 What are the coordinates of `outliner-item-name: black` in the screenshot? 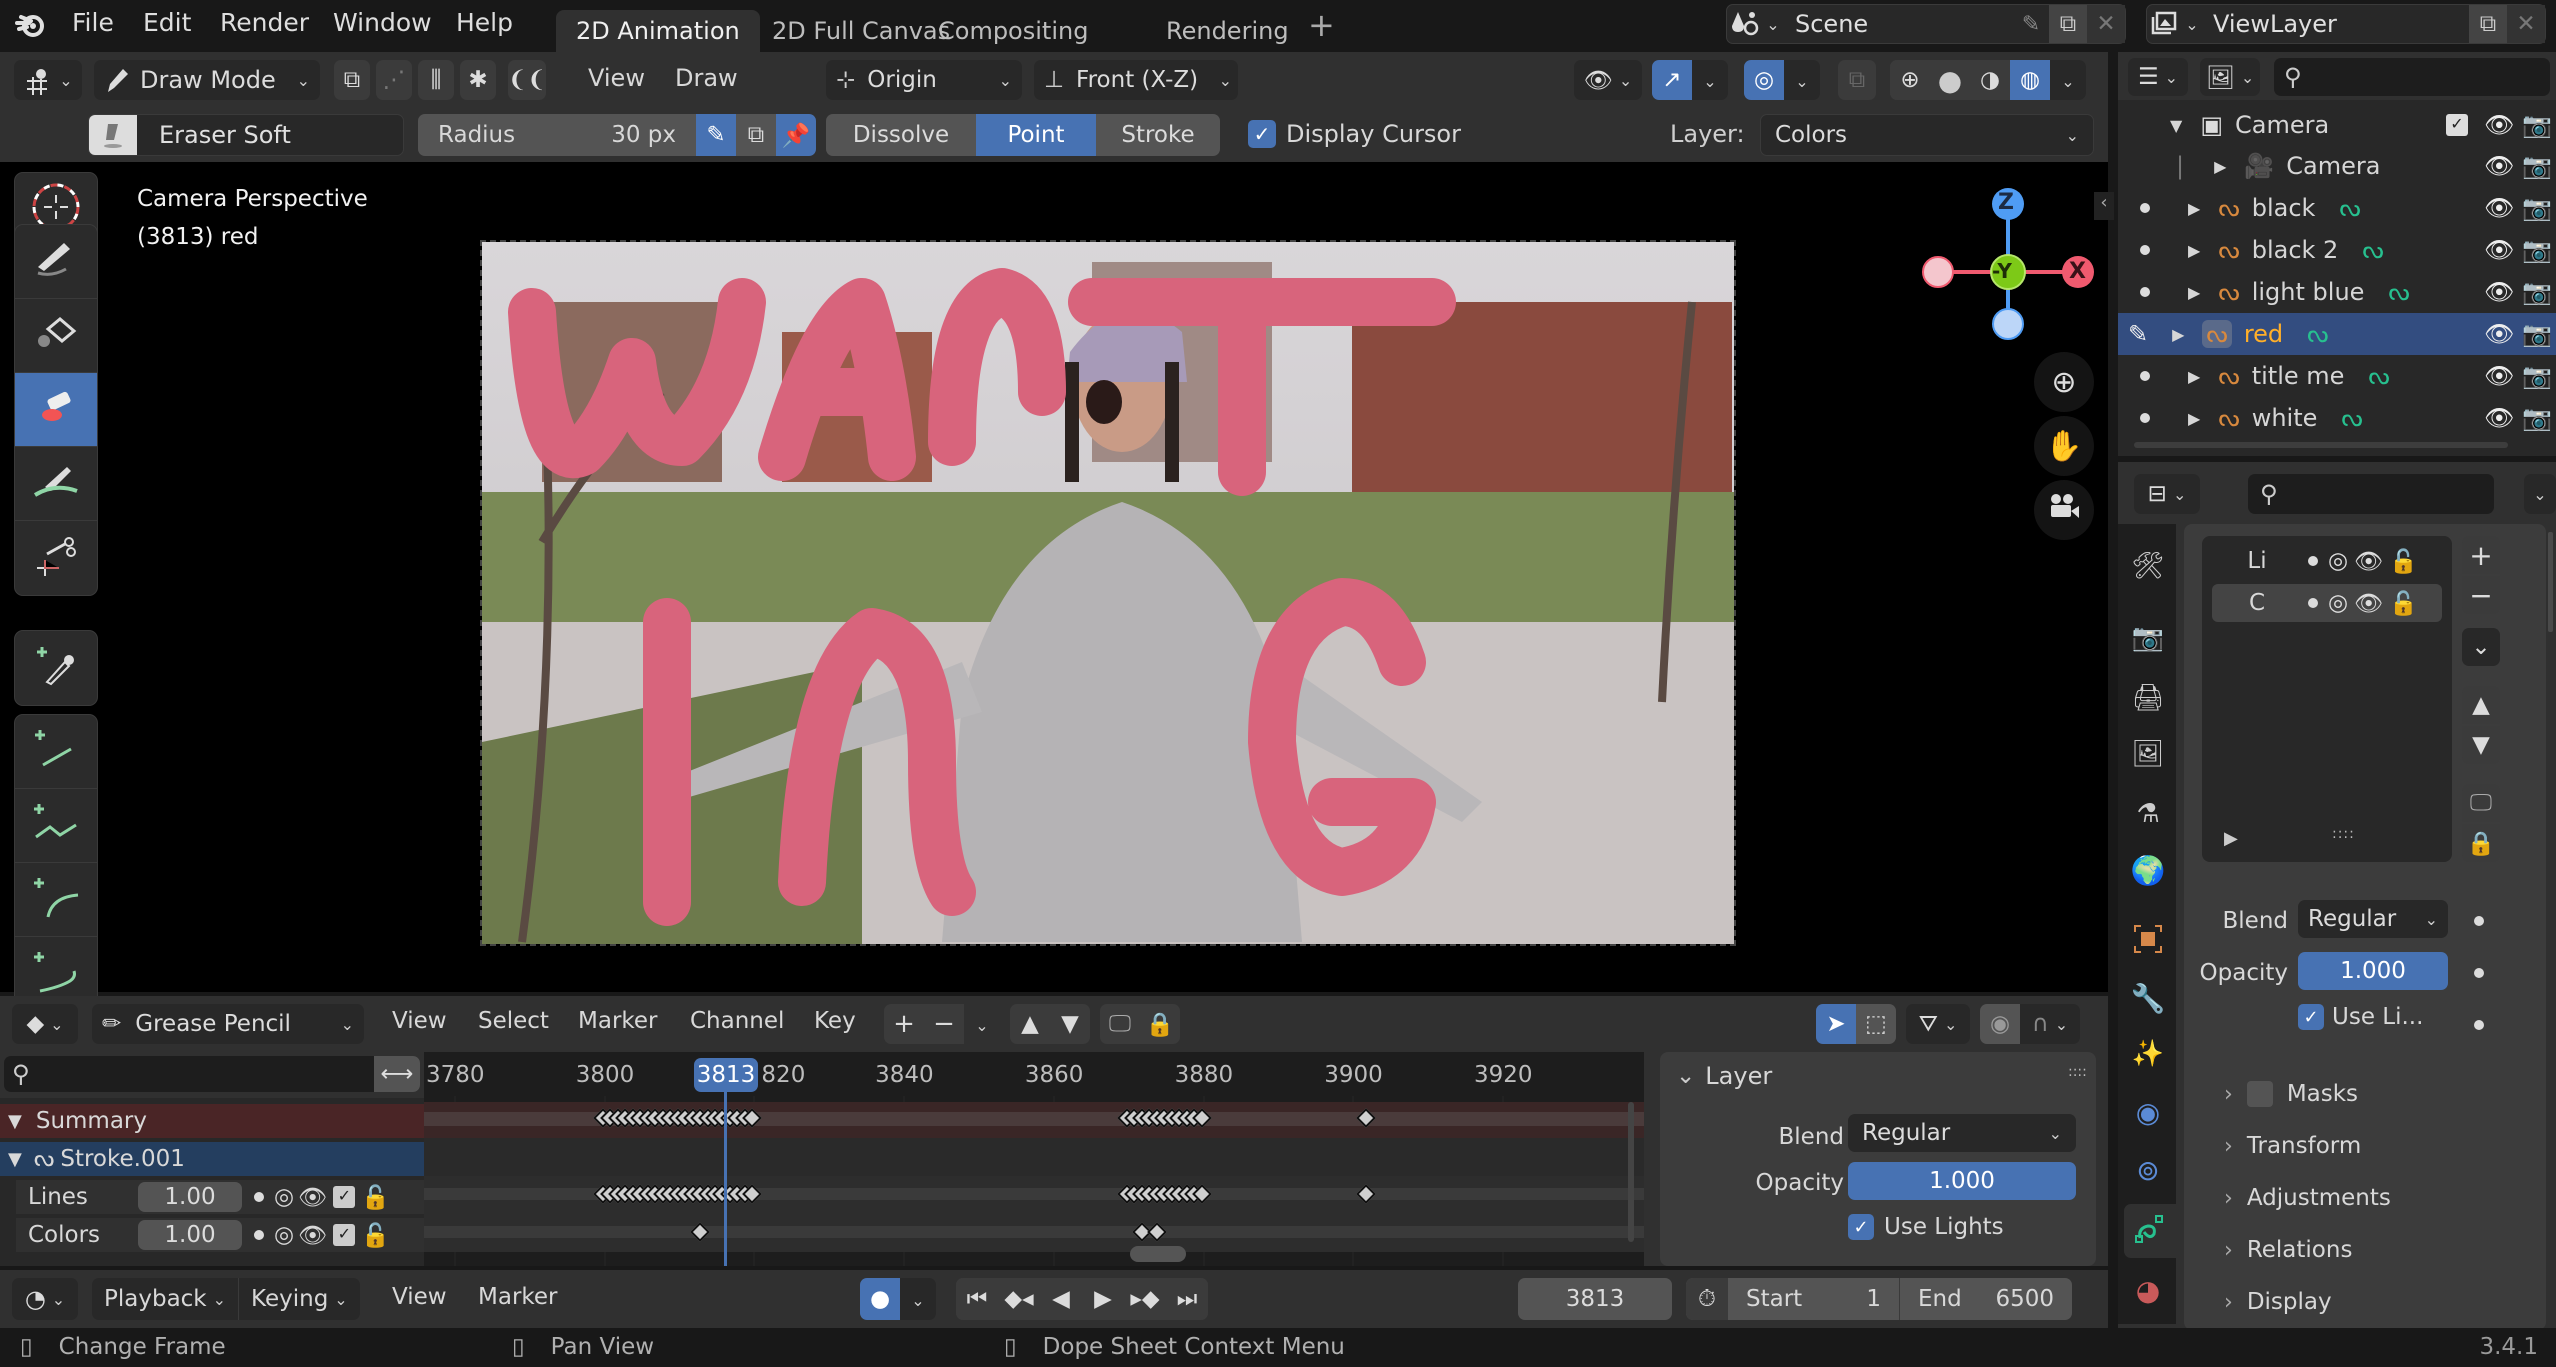 It's located at (2284, 208).